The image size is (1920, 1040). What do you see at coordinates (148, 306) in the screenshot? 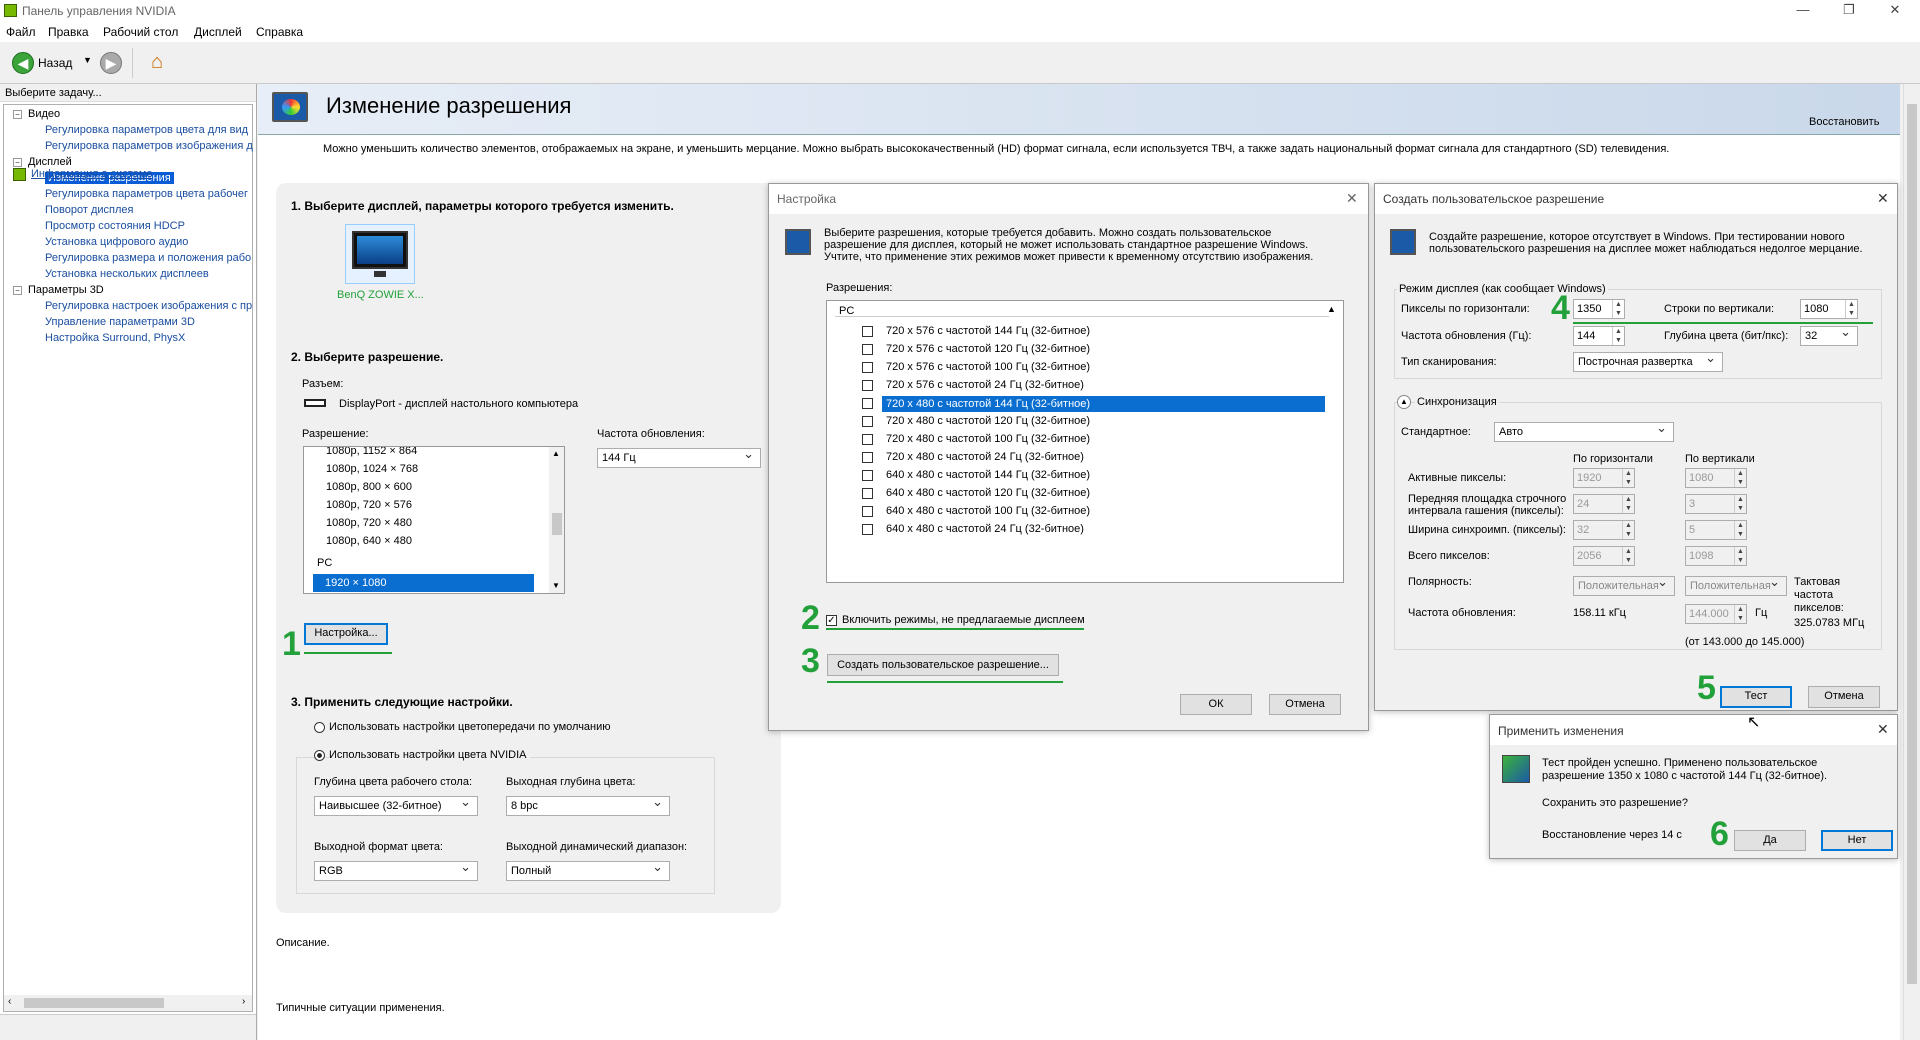
I see `tree-item: Регулировка настроек изображения с пр` at bounding box center [148, 306].